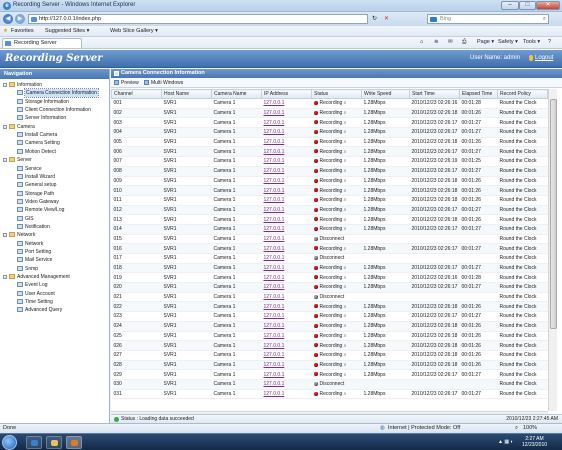 This screenshot has height=450, width=562. I want to click on print-icon: ⎙, so click(464, 42).